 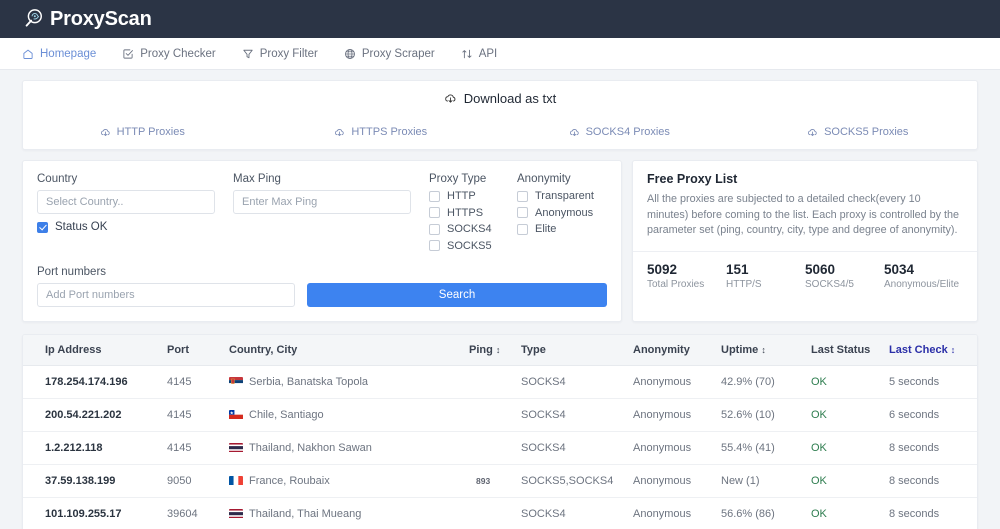 I want to click on max-ping-label: Max Ping, so click(x=257, y=179).